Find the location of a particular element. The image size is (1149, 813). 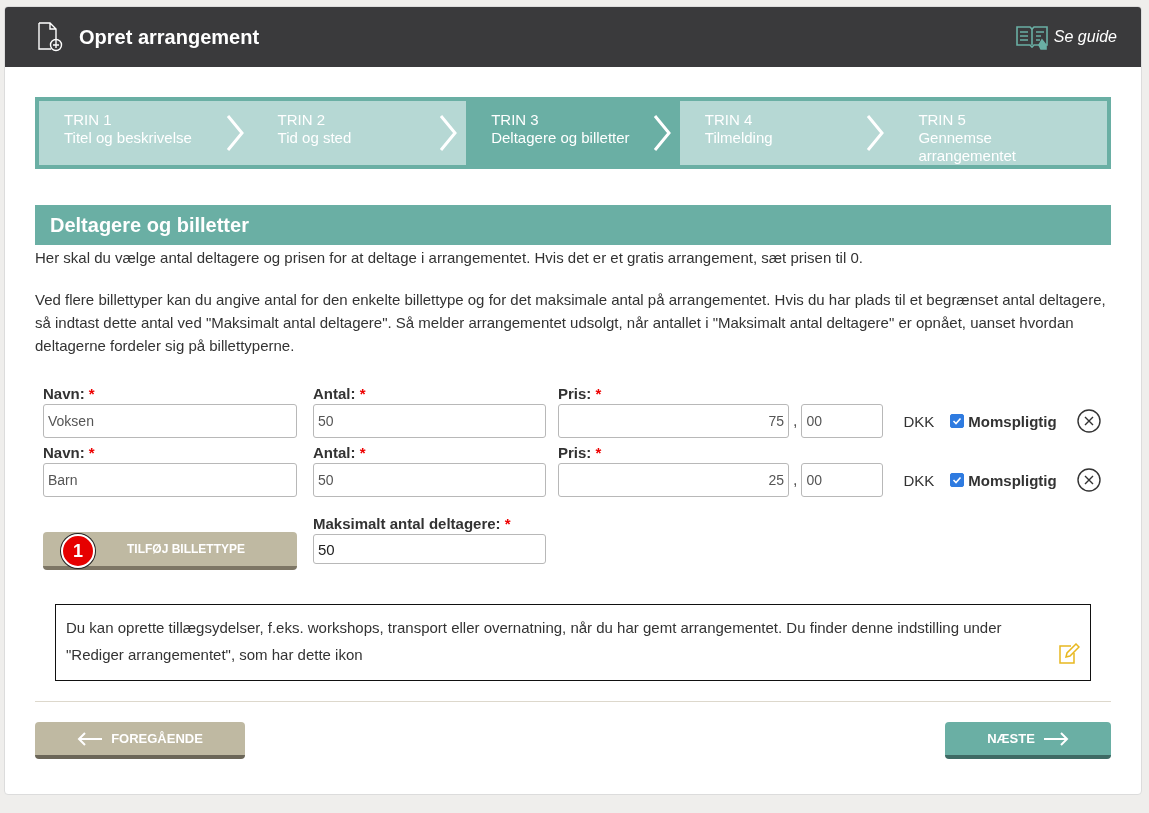

arrow-right-icon is located at coordinates (1055, 738).